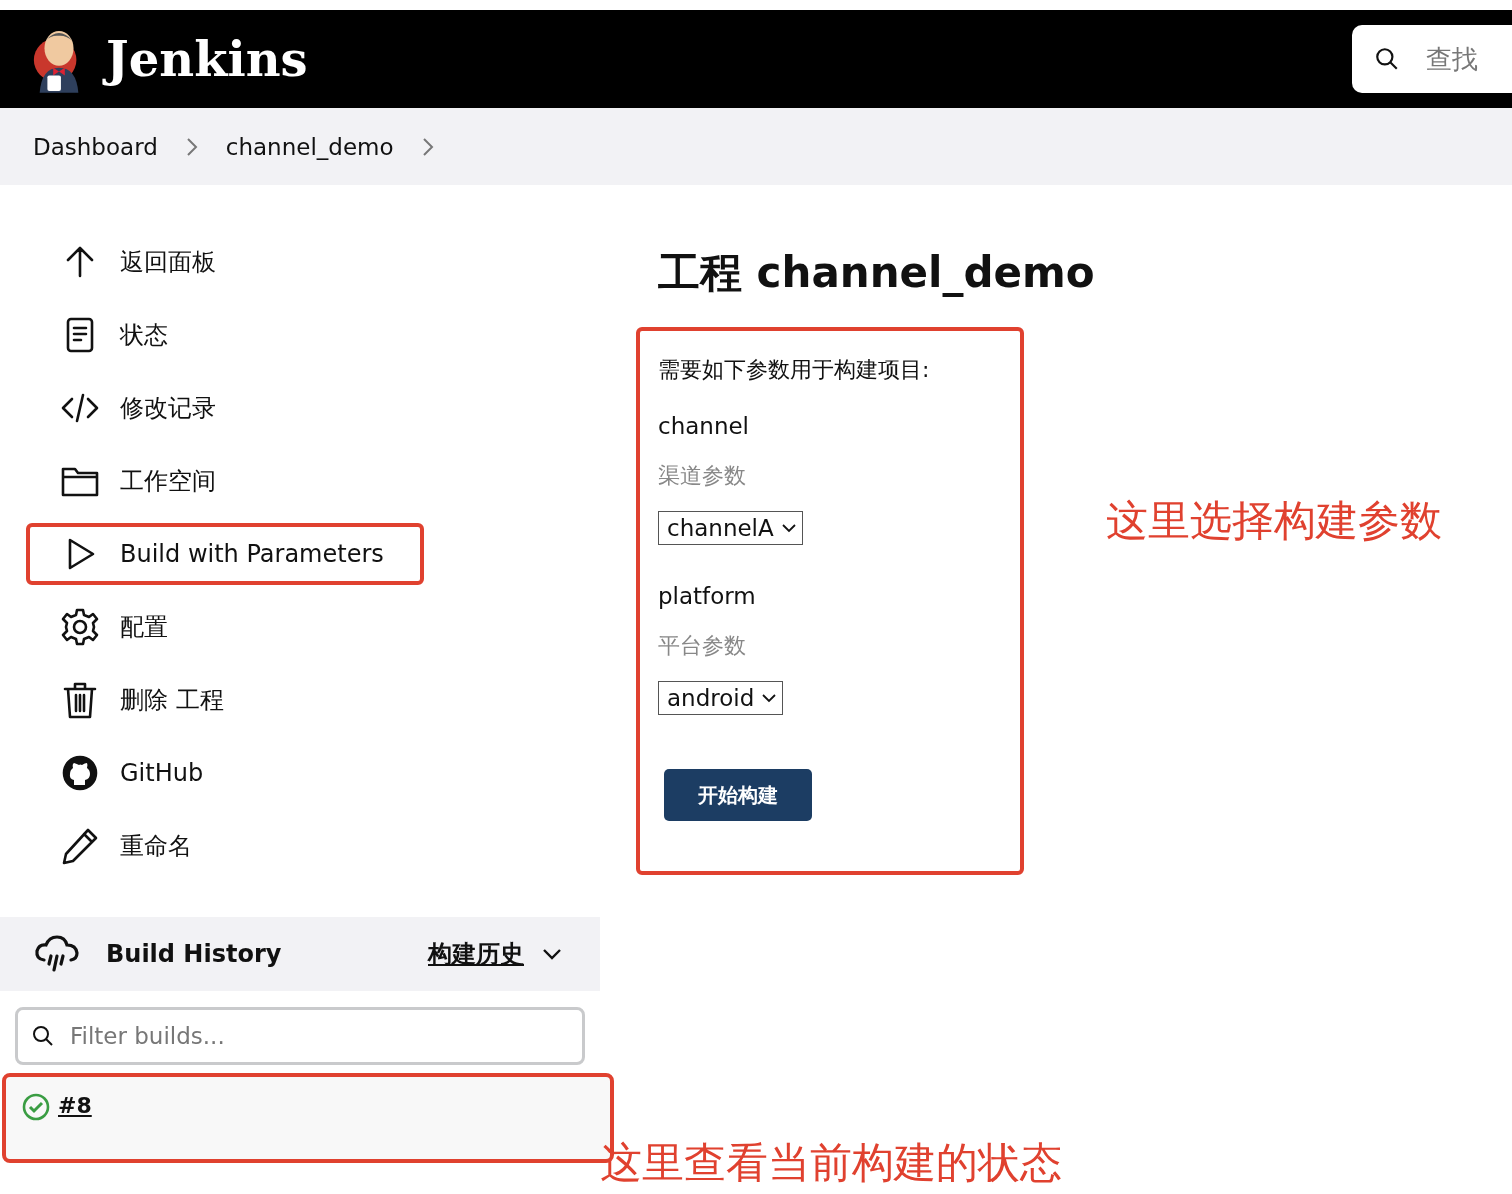 The image size is (1512, 1194). Describe the element at coordinates (80, 627) in the screenshot. I see `gear-icon` at that location.